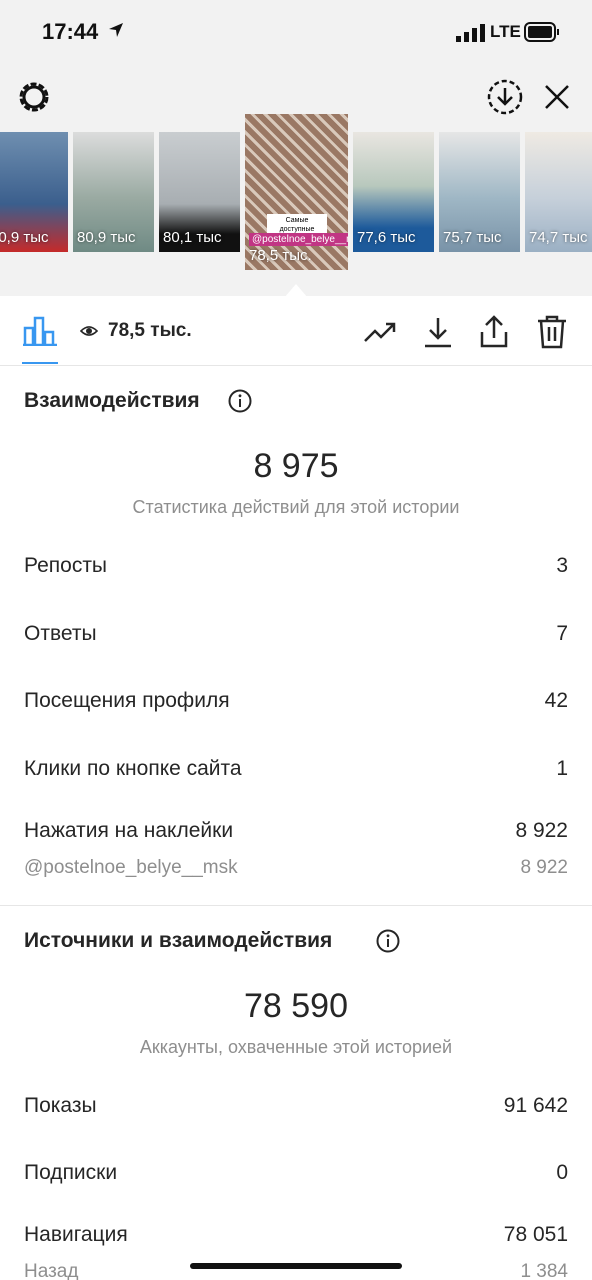  Describe the element at coordinates (393, 192) in the screenshot. I see `story-thumbnail: 77,6 тыс` at that location.